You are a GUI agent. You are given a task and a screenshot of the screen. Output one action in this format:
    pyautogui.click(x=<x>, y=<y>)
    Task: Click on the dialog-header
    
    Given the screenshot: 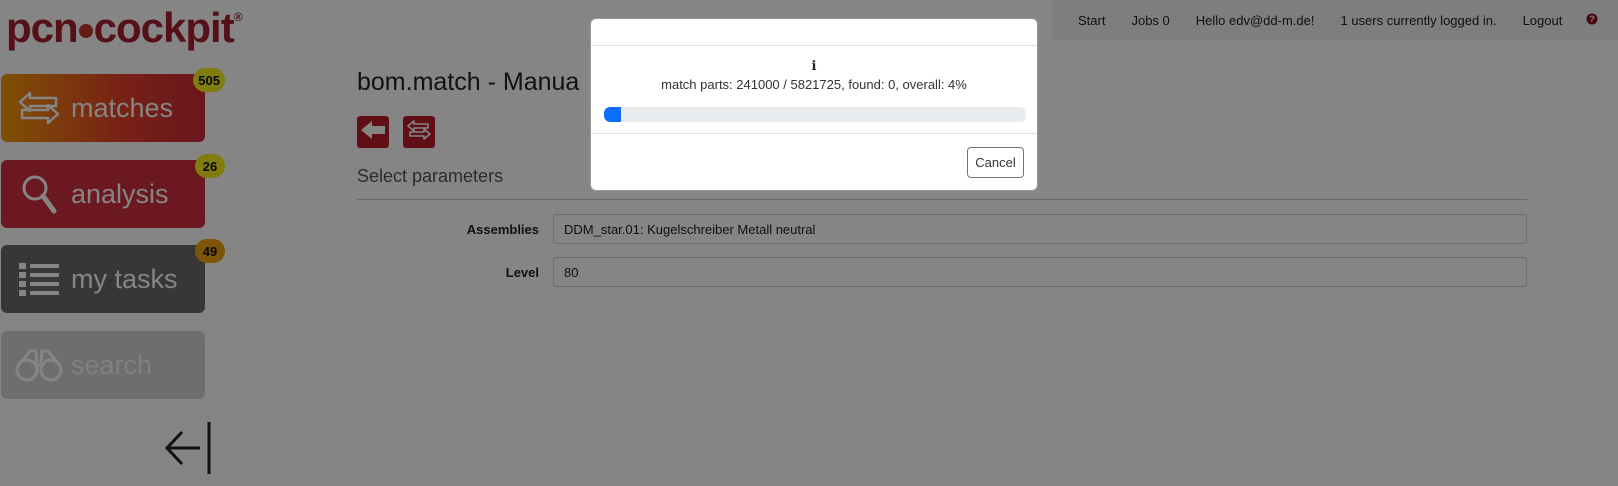 What is the action you would take?
    pyautogui.click(x=814, y=32)
    